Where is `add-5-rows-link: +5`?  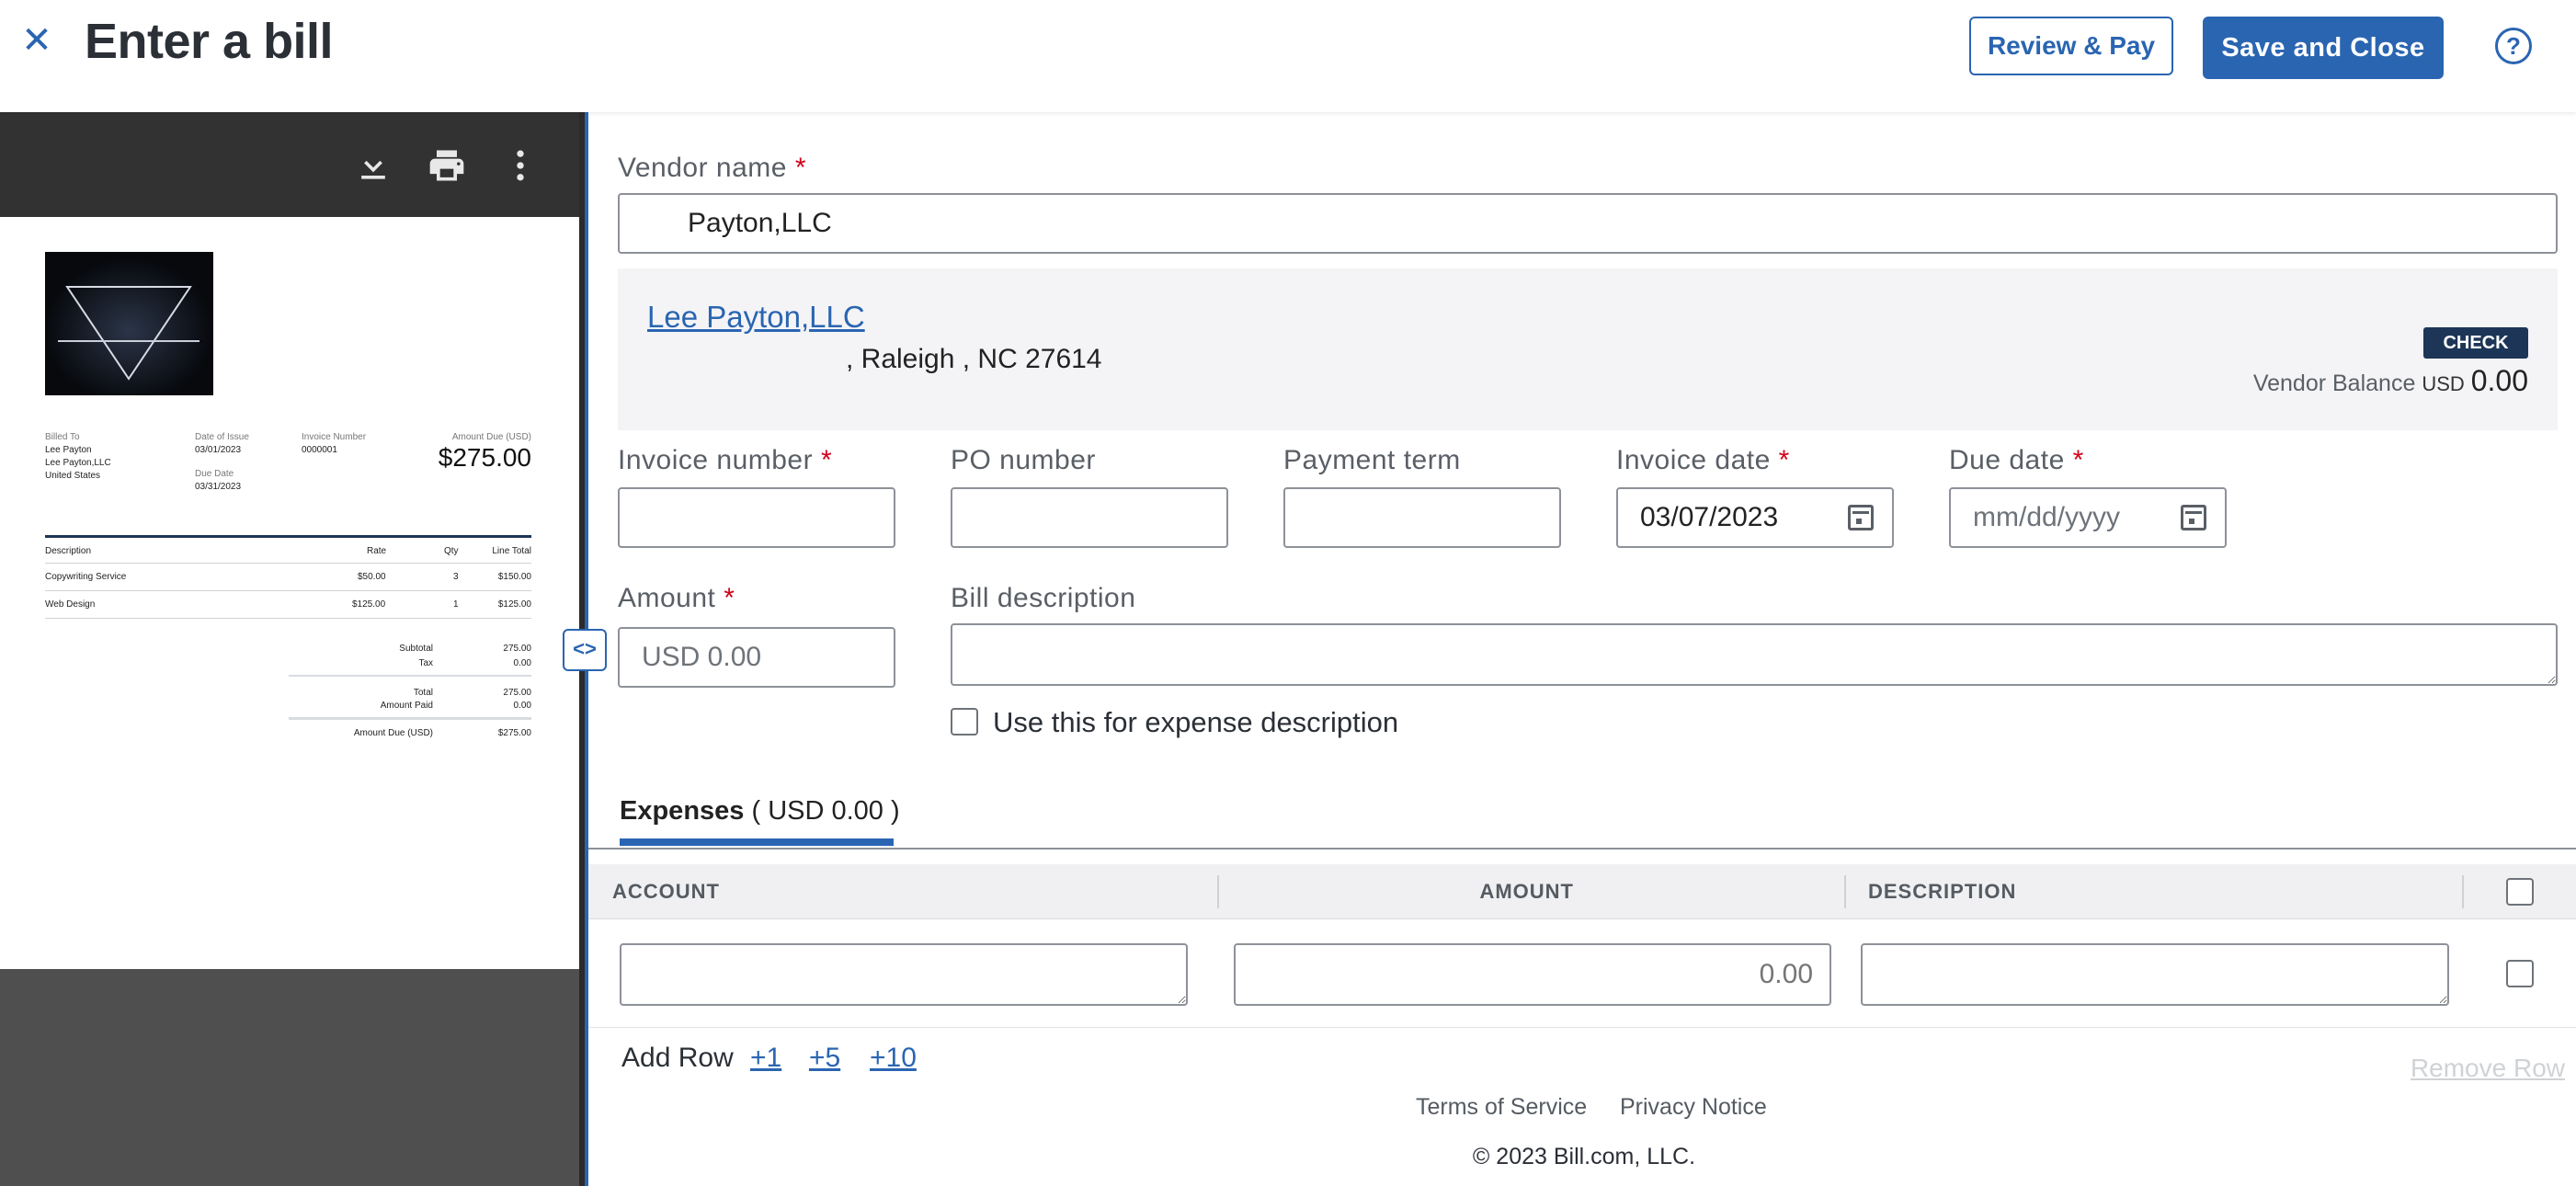 add-5-rows-link: +5 is located at coordinates (824, 1058).